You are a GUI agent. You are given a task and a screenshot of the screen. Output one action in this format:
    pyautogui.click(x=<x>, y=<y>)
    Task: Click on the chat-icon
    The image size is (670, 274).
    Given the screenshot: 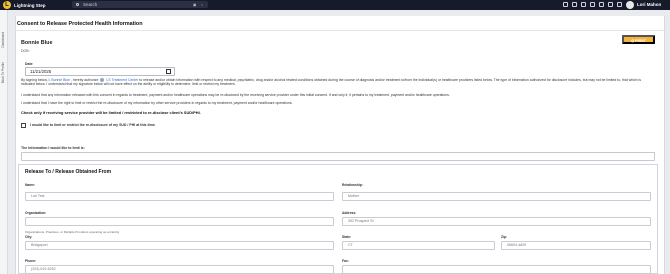 What is the action you would take?
    pyautogui.click(x=592, y=4)
    